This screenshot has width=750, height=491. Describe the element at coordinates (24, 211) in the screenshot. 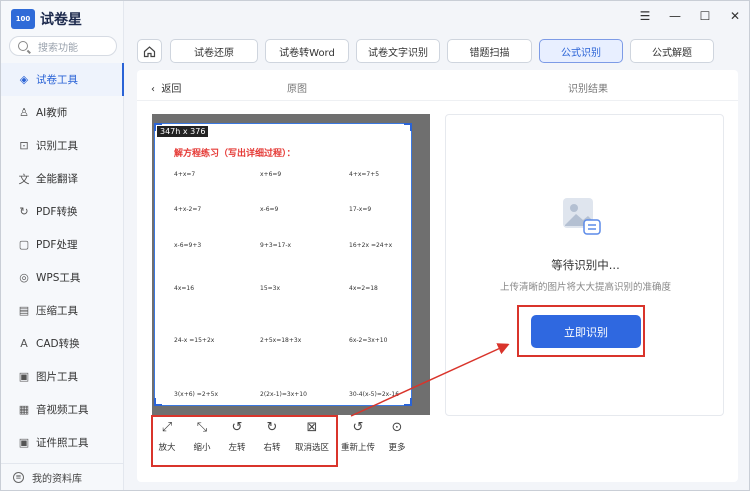

I see `pdf-convert-icon: ↻` at that location.